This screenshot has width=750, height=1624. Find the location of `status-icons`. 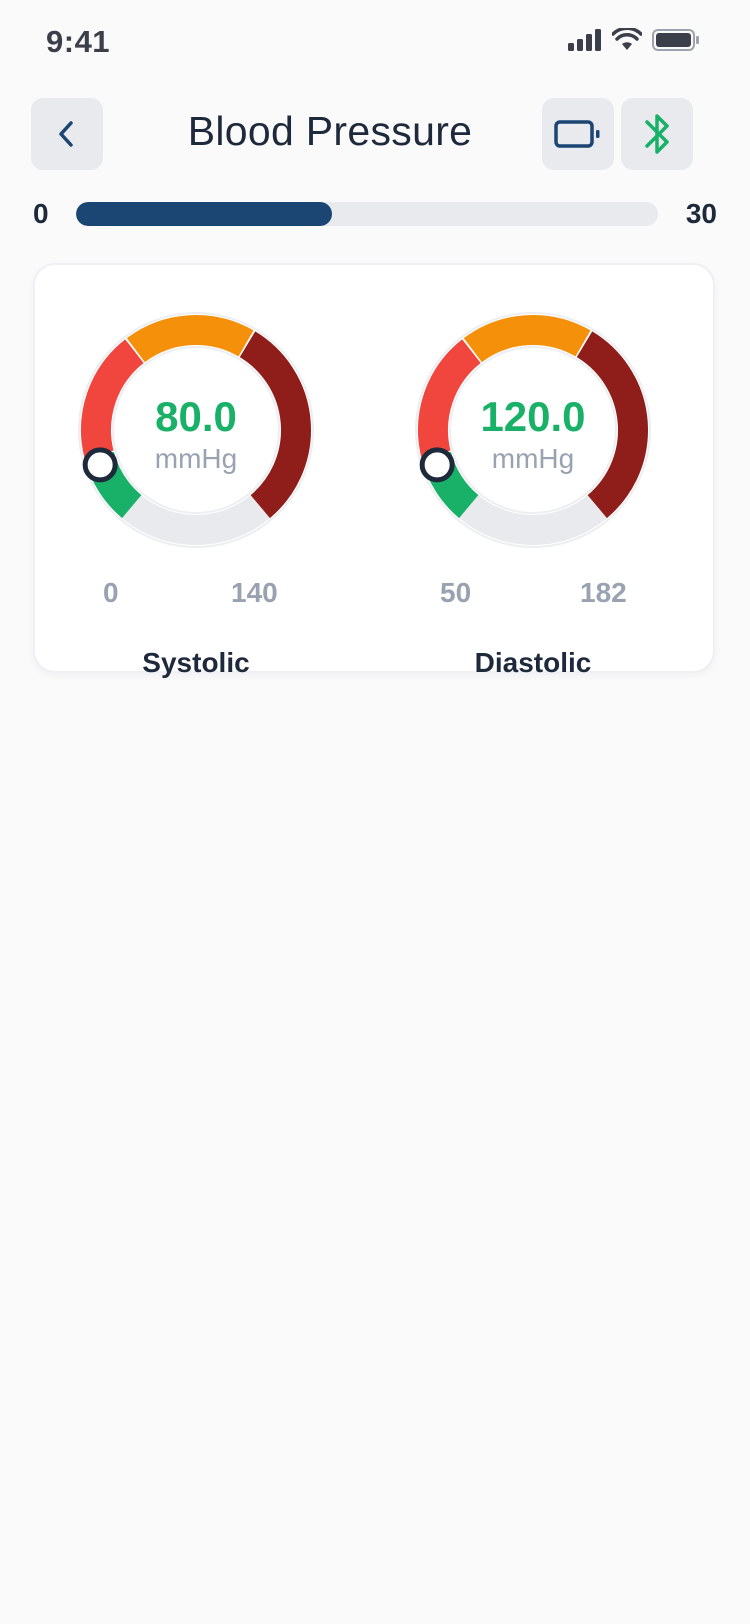

status-icons is located at coordinates (634, 40).